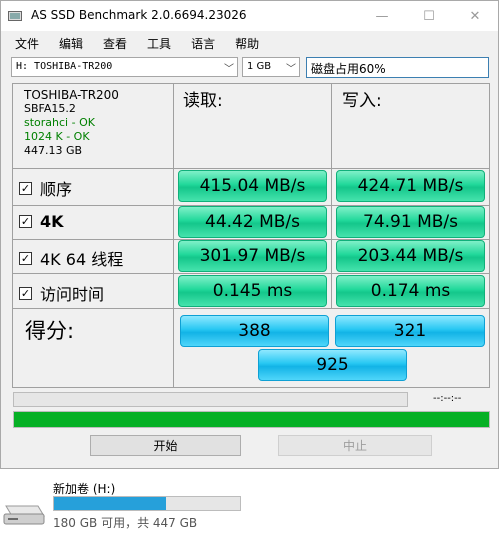 The image size is (499, 540). What do you see at coordinates (53, 150) in the screenshot?
I see `drive-capacity: 447.13 GB` at bounding box center [53, 150].